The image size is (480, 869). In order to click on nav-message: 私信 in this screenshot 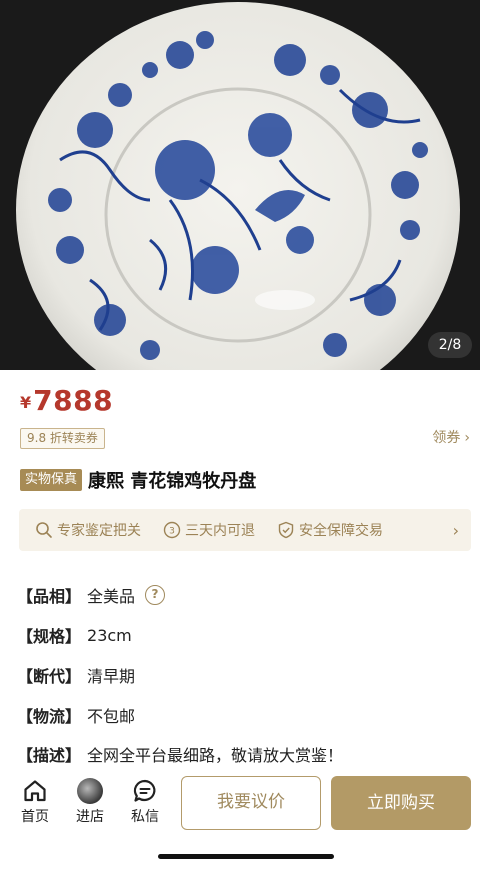, I will do `click(145, 802)`.